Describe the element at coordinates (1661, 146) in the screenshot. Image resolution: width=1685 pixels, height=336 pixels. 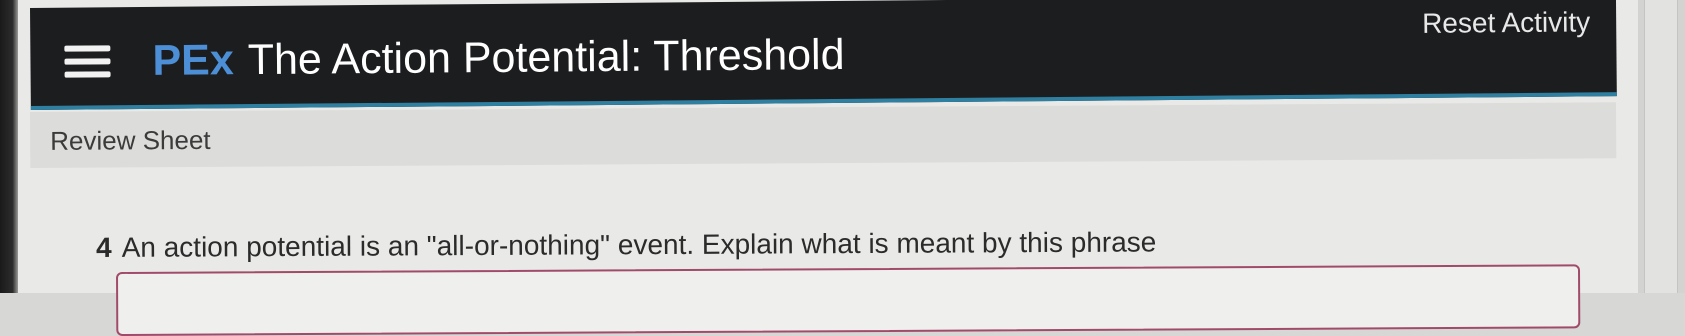
I see `scrollbar-thumb` at that location.